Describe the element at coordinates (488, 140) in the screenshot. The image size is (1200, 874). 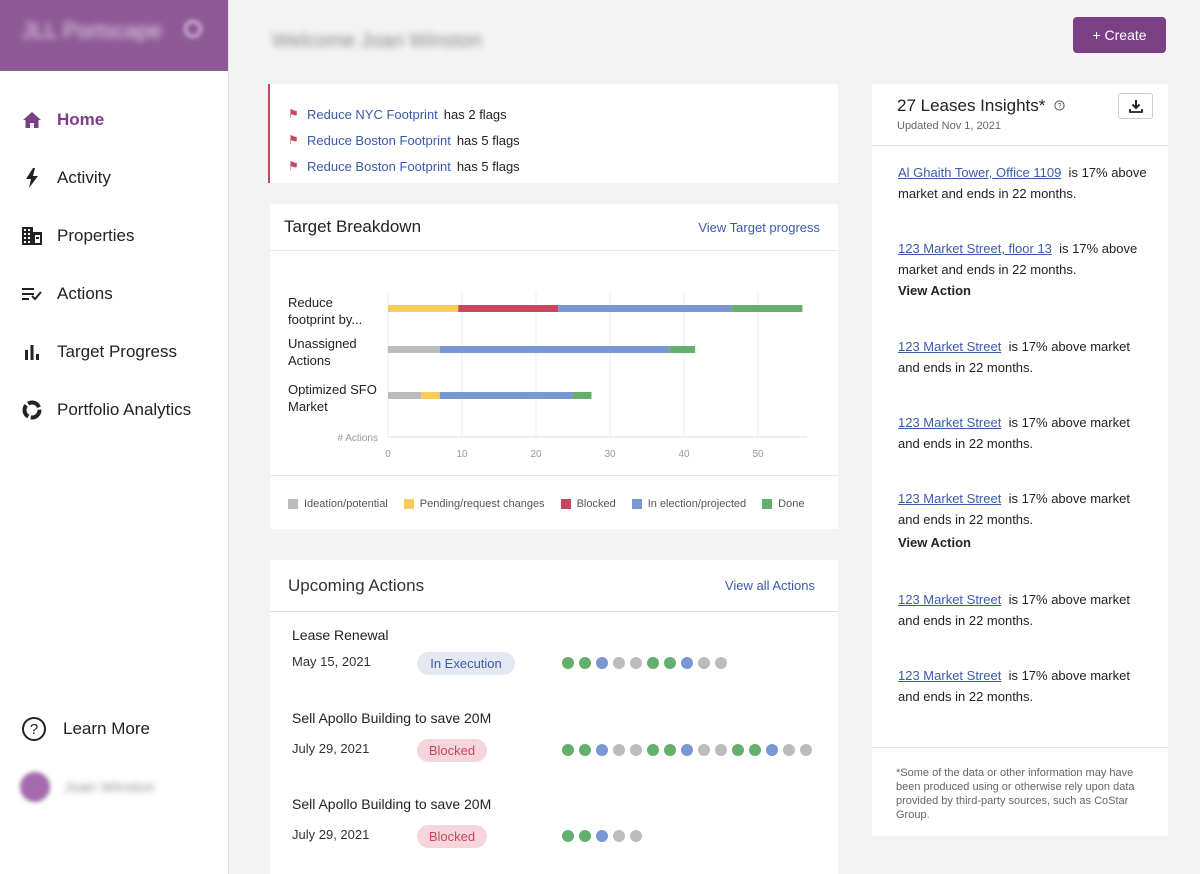
I see `flag-text: has 5 flags` at that location.